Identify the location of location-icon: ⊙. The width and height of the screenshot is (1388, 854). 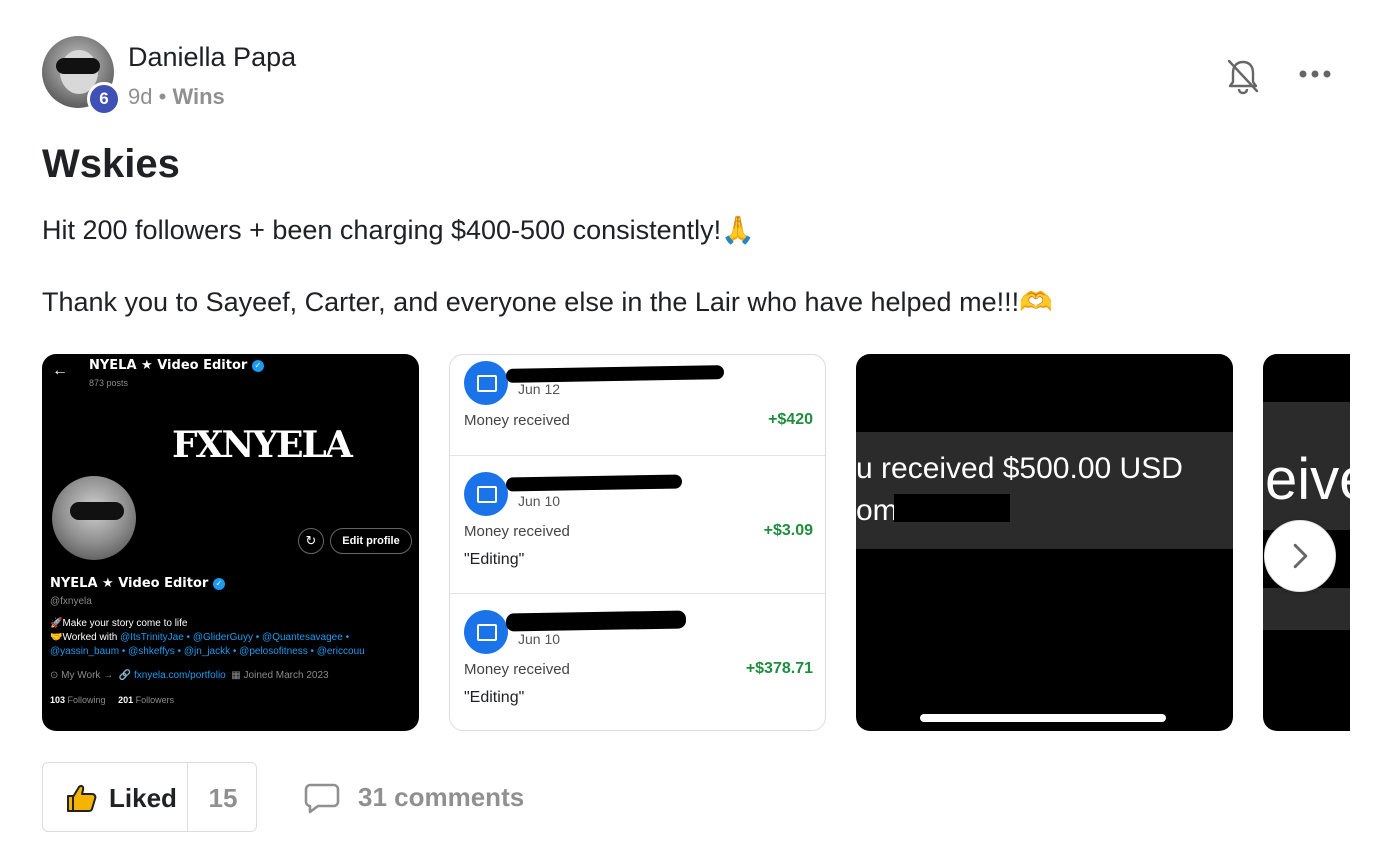
(54, 675).